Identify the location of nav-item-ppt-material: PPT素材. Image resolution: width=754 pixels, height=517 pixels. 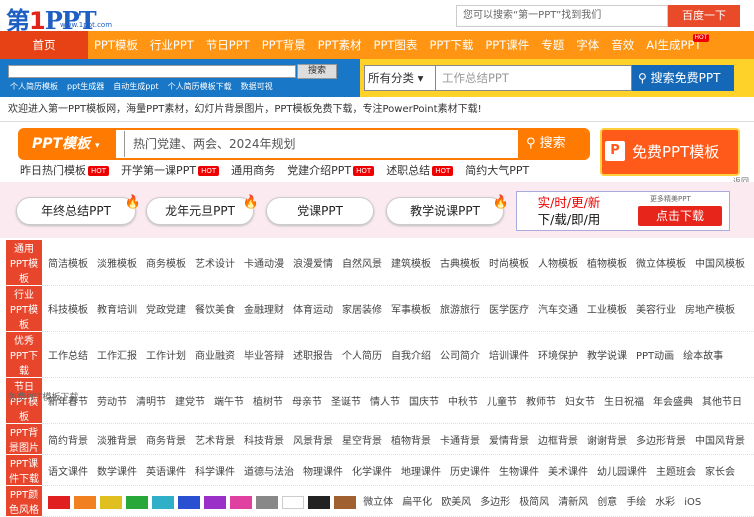
(340, 45).